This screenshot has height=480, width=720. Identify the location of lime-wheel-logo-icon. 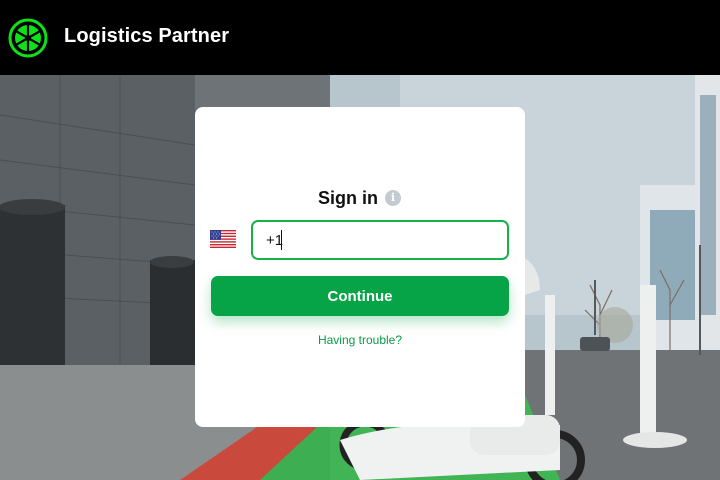
(28, 38).